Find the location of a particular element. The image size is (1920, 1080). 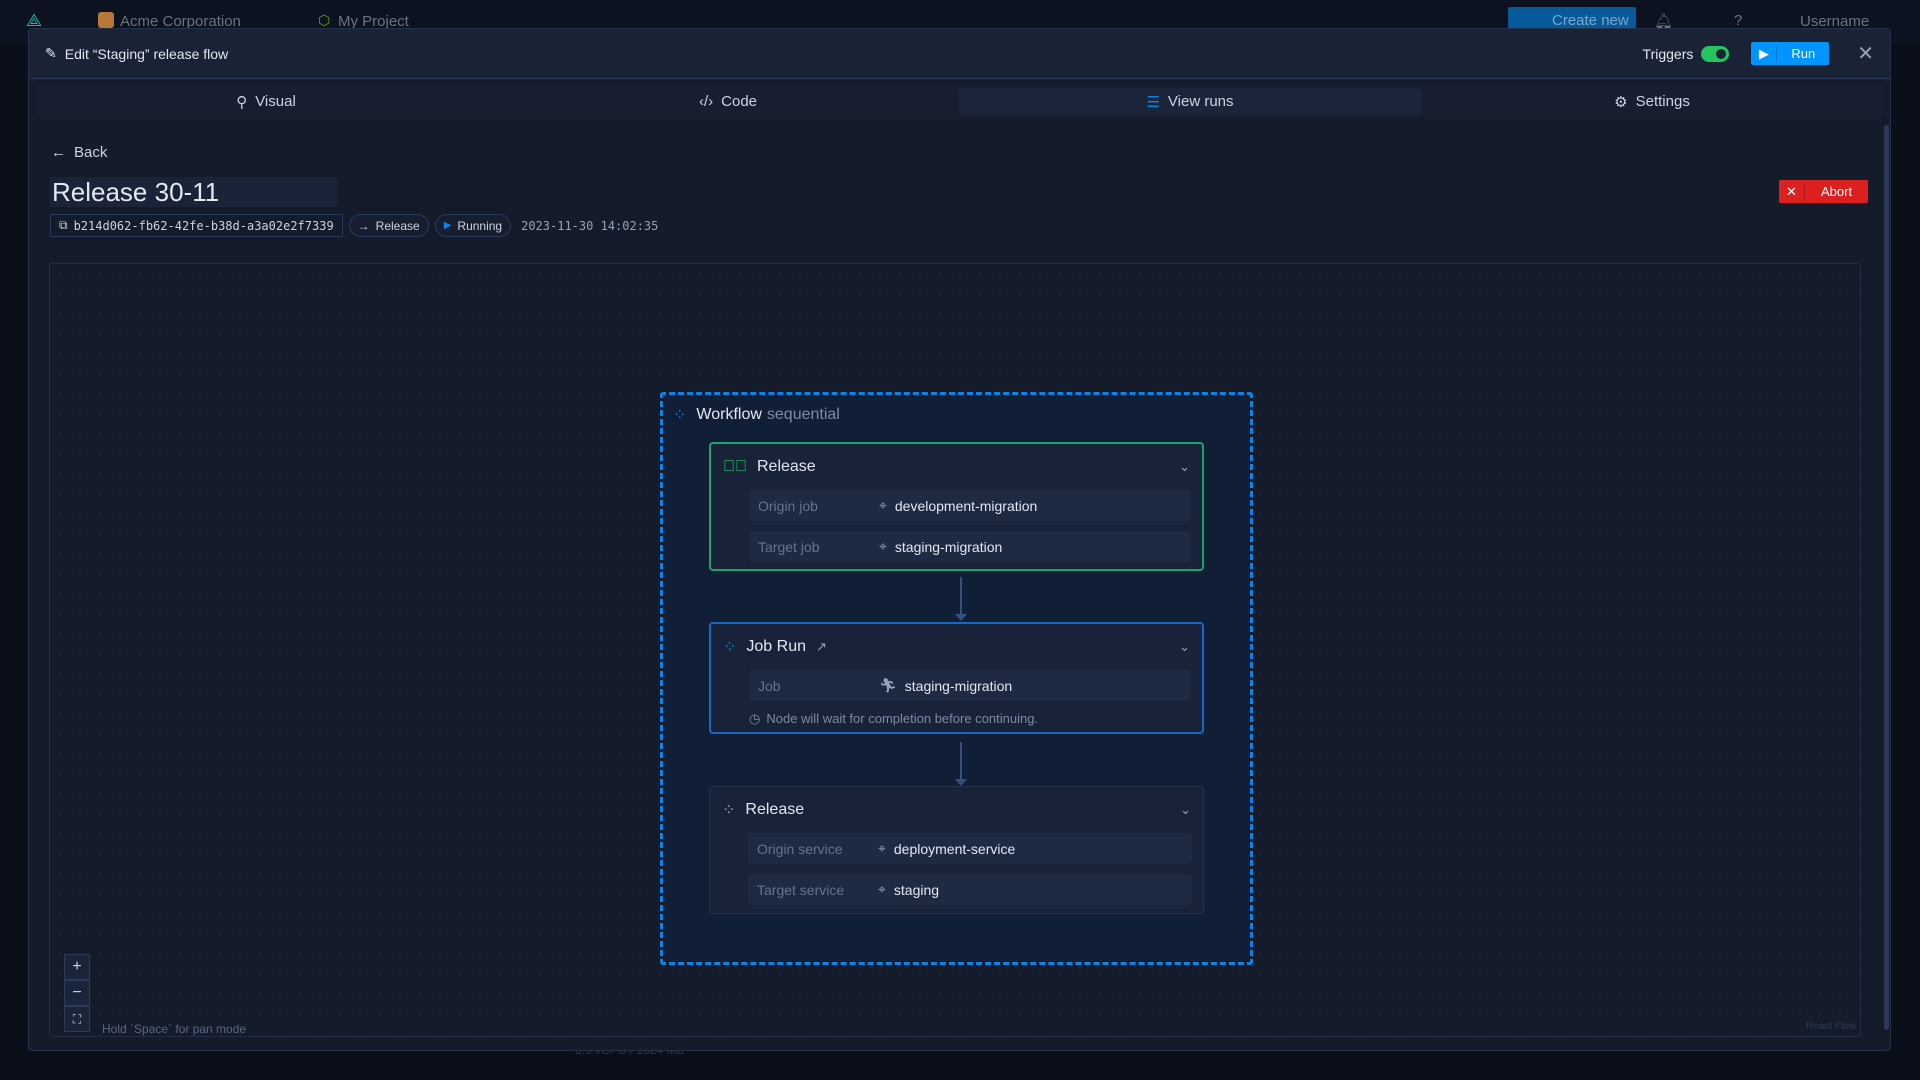

scrollbar is located at coordinates (1886, 577).